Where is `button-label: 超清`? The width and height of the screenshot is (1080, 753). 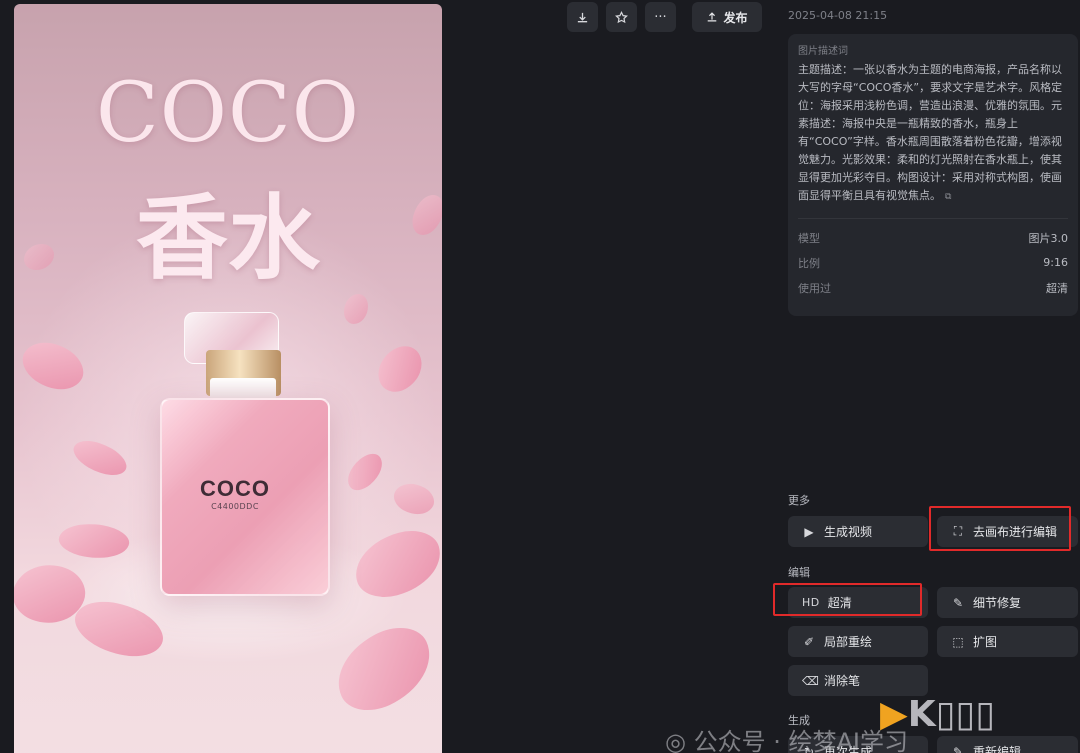
button-label: 超清 is located at coordinates (839, 603).